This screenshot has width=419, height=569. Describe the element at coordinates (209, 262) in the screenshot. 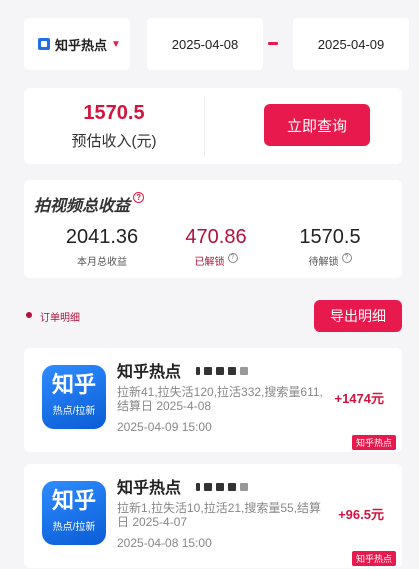

I see `stat-label: 已解锁` at that location.